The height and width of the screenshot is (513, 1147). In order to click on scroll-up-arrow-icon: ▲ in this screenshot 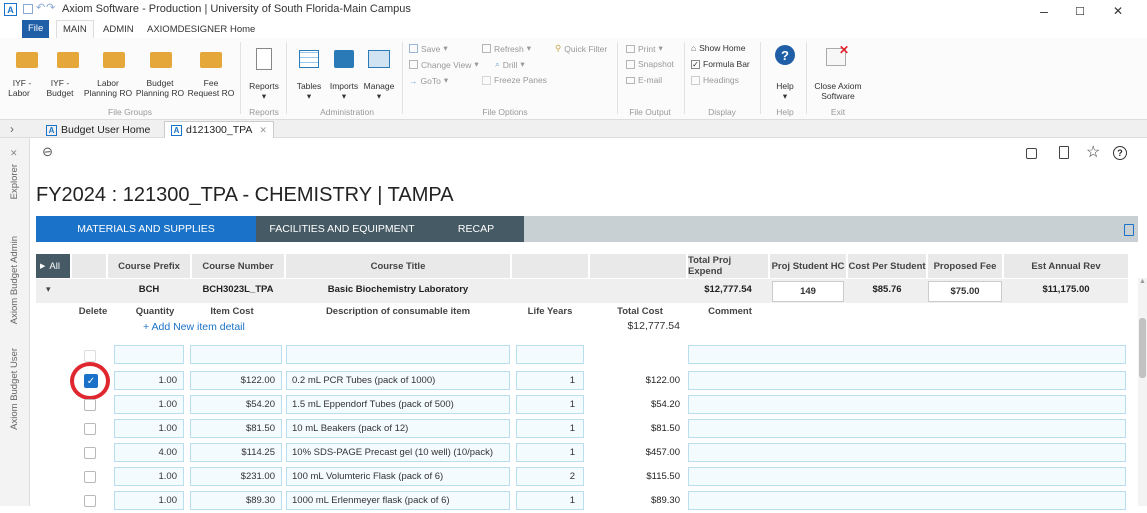, I will do `click(1142, 281)`.